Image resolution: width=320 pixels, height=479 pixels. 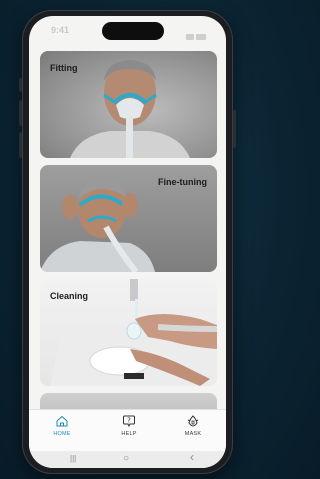 I want to click on tab-mask: MASK, so click(x=193, y=432).